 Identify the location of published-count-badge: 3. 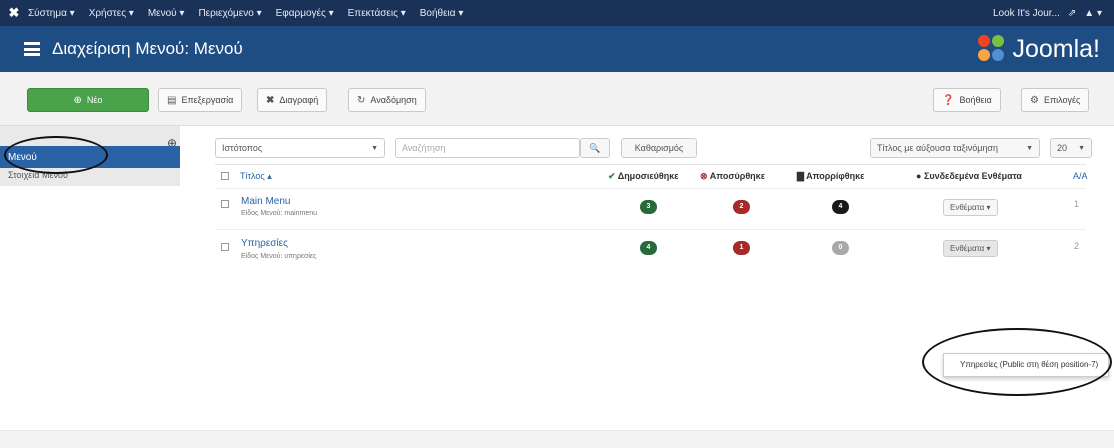
(648, 207).